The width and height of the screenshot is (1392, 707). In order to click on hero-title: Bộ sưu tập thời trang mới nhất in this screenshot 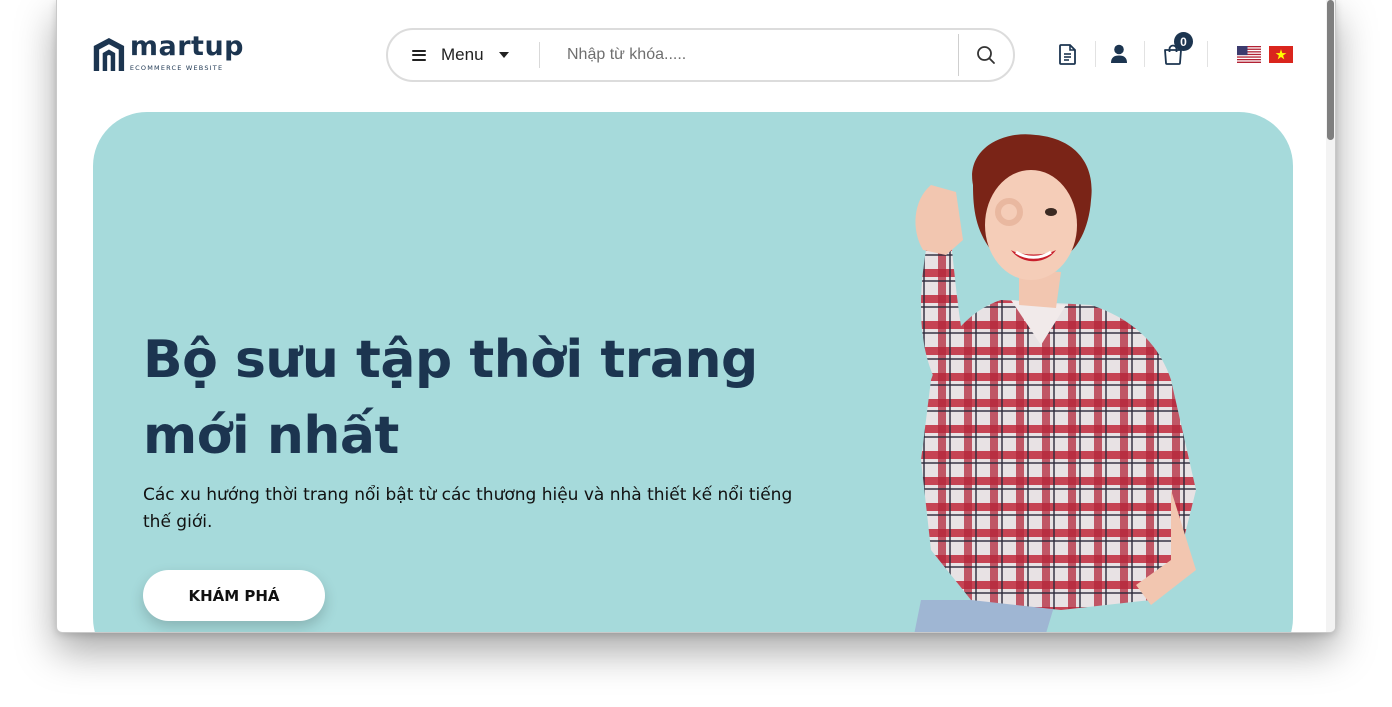, I will do `click(450, 398)`.